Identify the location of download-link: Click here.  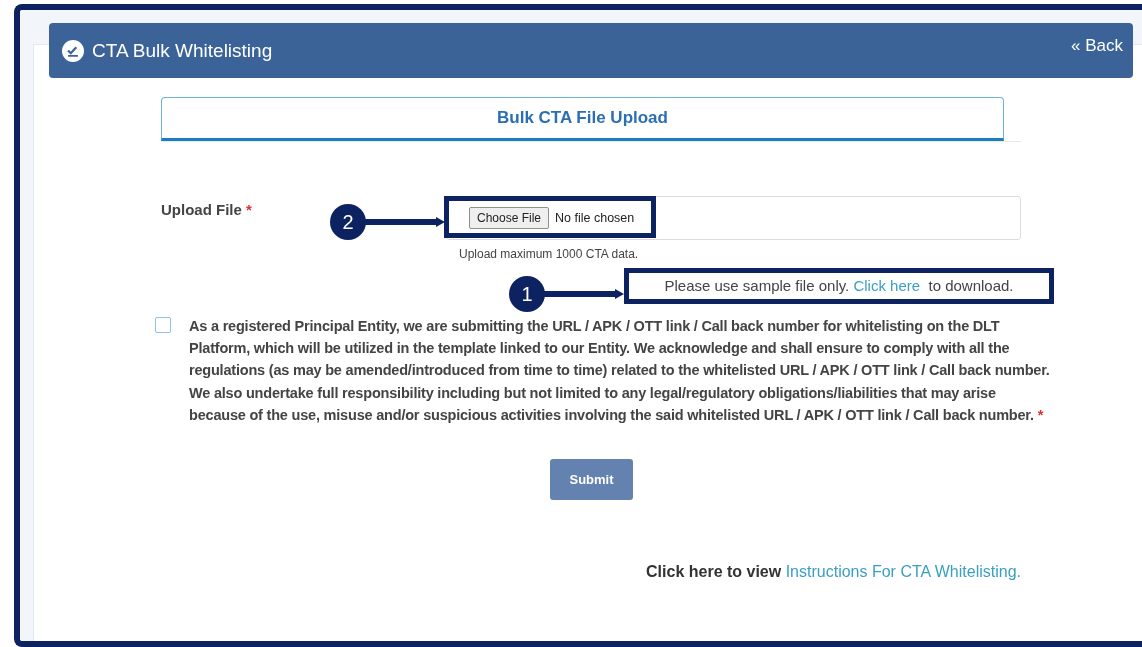
(887, 285).